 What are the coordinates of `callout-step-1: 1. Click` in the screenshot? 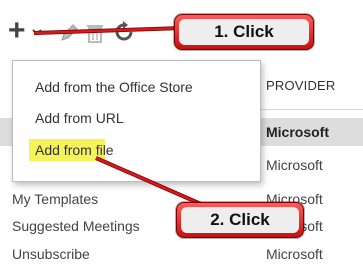 It's located at (244, 32).